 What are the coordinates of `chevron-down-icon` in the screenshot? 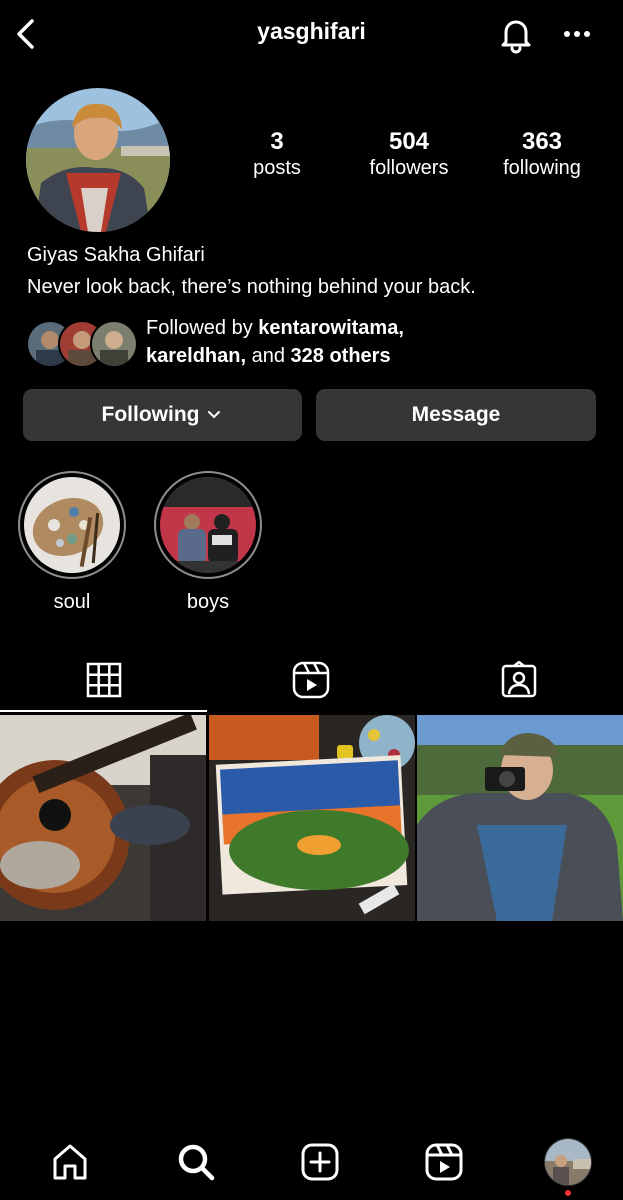 It's located at (214, 415).